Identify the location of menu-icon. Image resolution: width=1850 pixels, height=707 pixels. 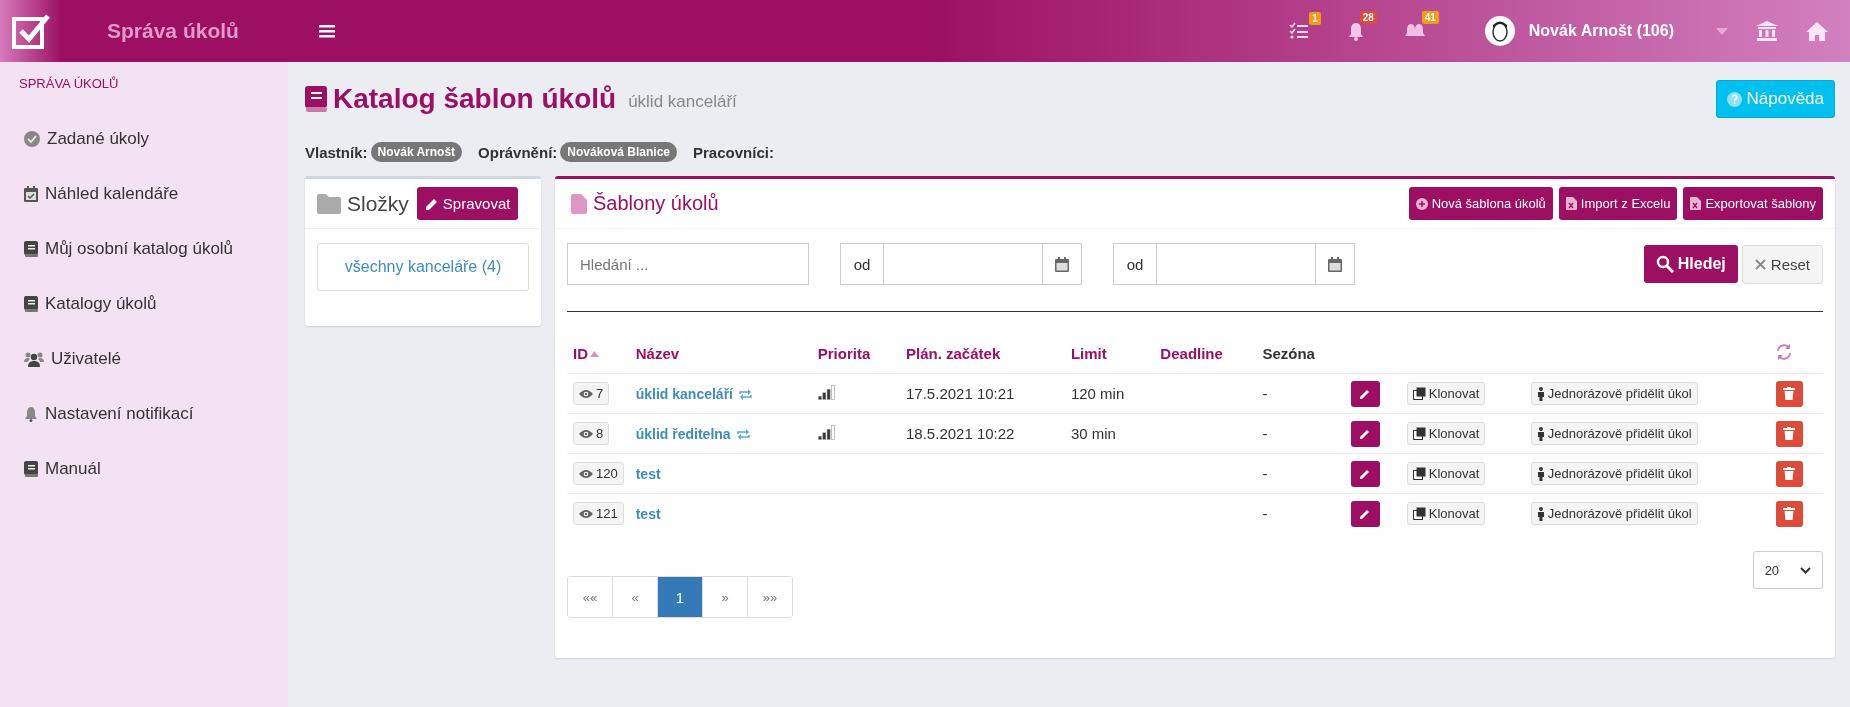
(327, 31).